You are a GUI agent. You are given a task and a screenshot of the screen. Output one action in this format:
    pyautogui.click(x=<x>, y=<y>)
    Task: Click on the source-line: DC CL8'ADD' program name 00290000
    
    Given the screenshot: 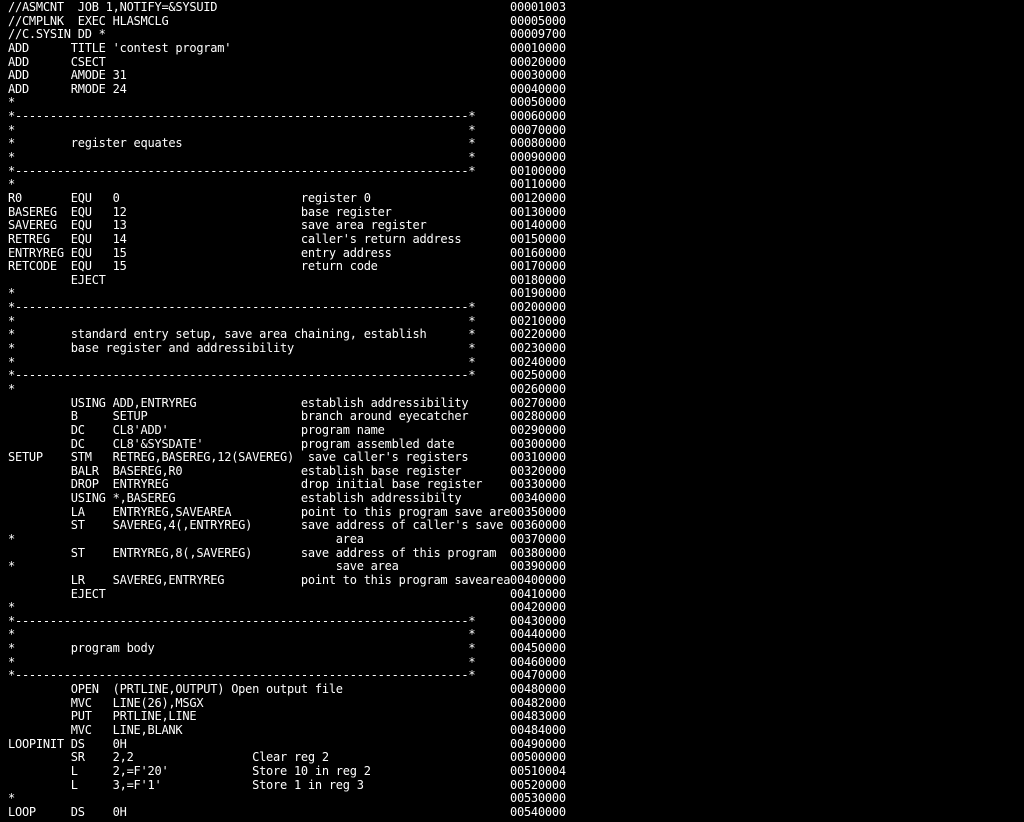 What is the action you would take?
    pyautogui.click(x=512, y=431)
    